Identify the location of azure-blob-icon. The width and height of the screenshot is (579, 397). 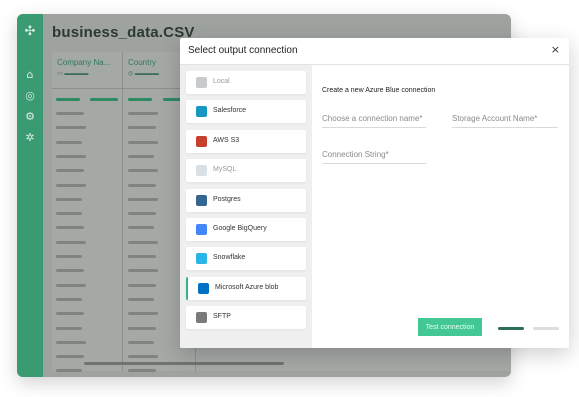
(203, 288).